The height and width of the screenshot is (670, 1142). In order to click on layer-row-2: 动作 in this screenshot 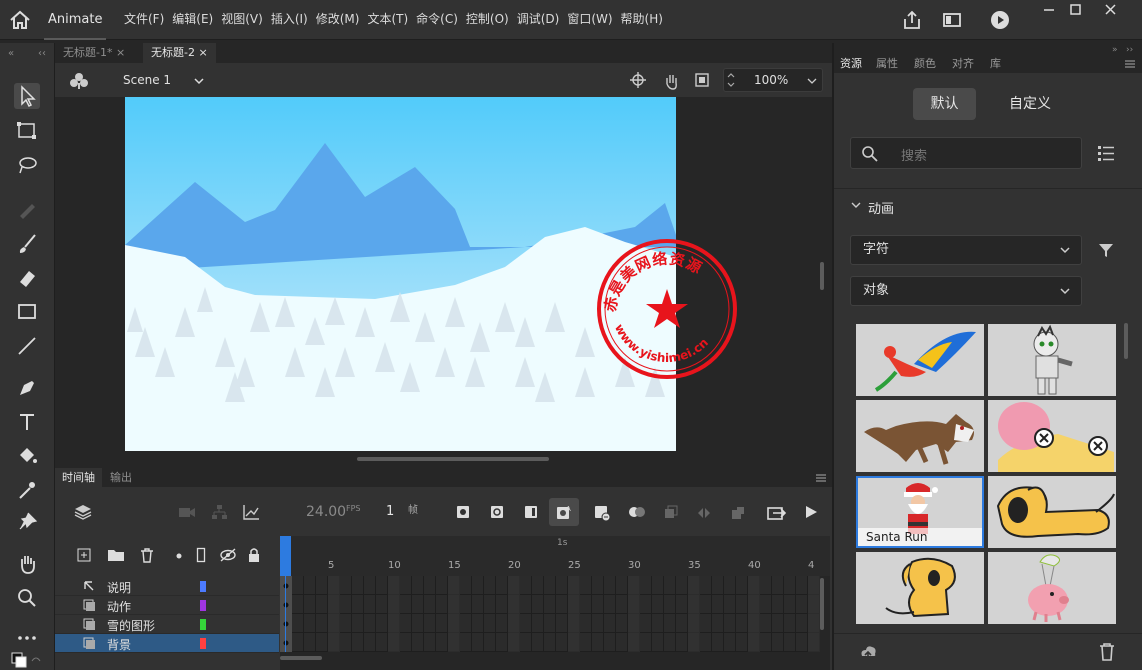, I will do `click(167, 605)`.